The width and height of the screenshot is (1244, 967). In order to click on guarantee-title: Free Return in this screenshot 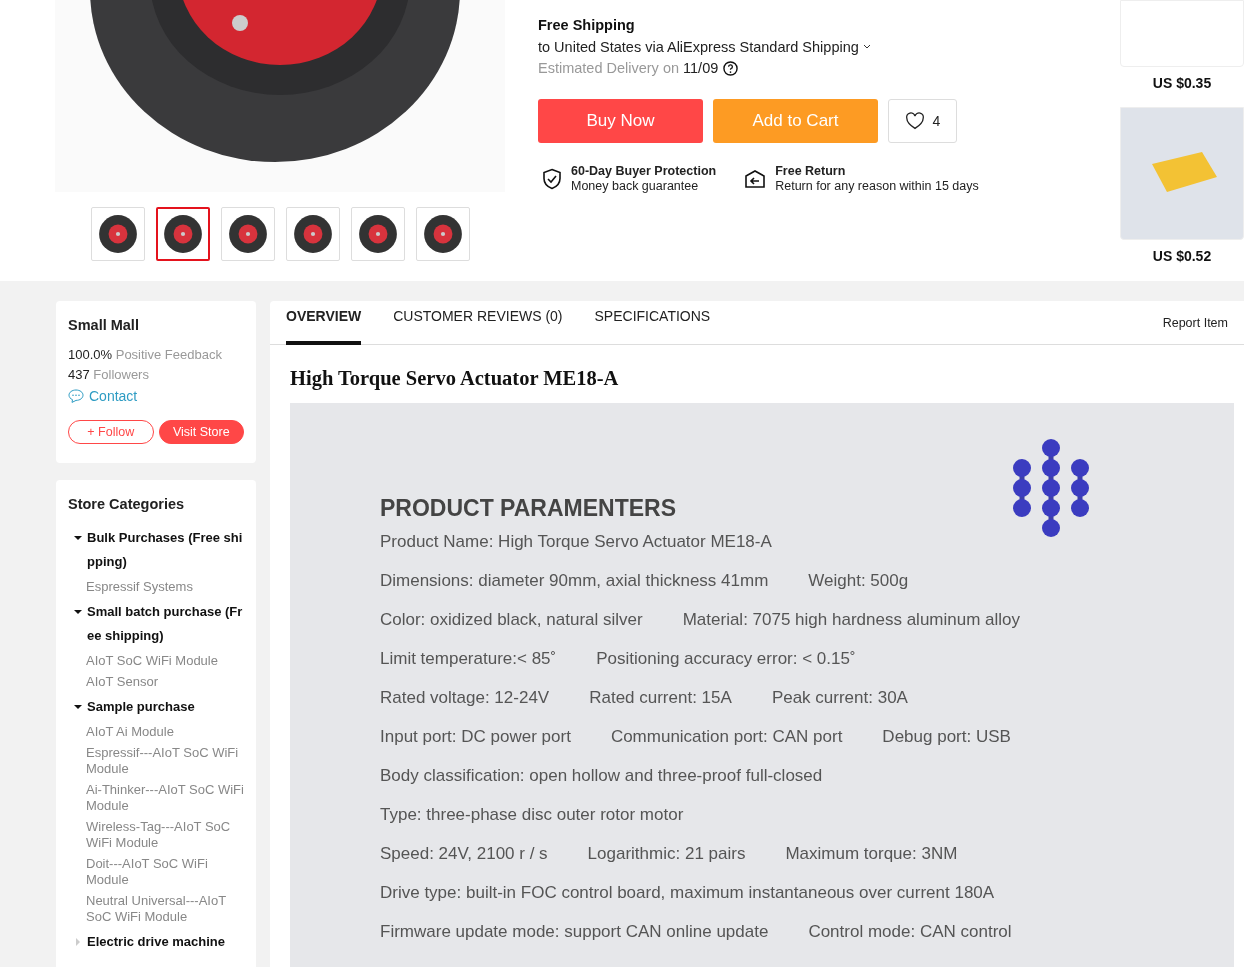, I will do `click(811, 171)`.